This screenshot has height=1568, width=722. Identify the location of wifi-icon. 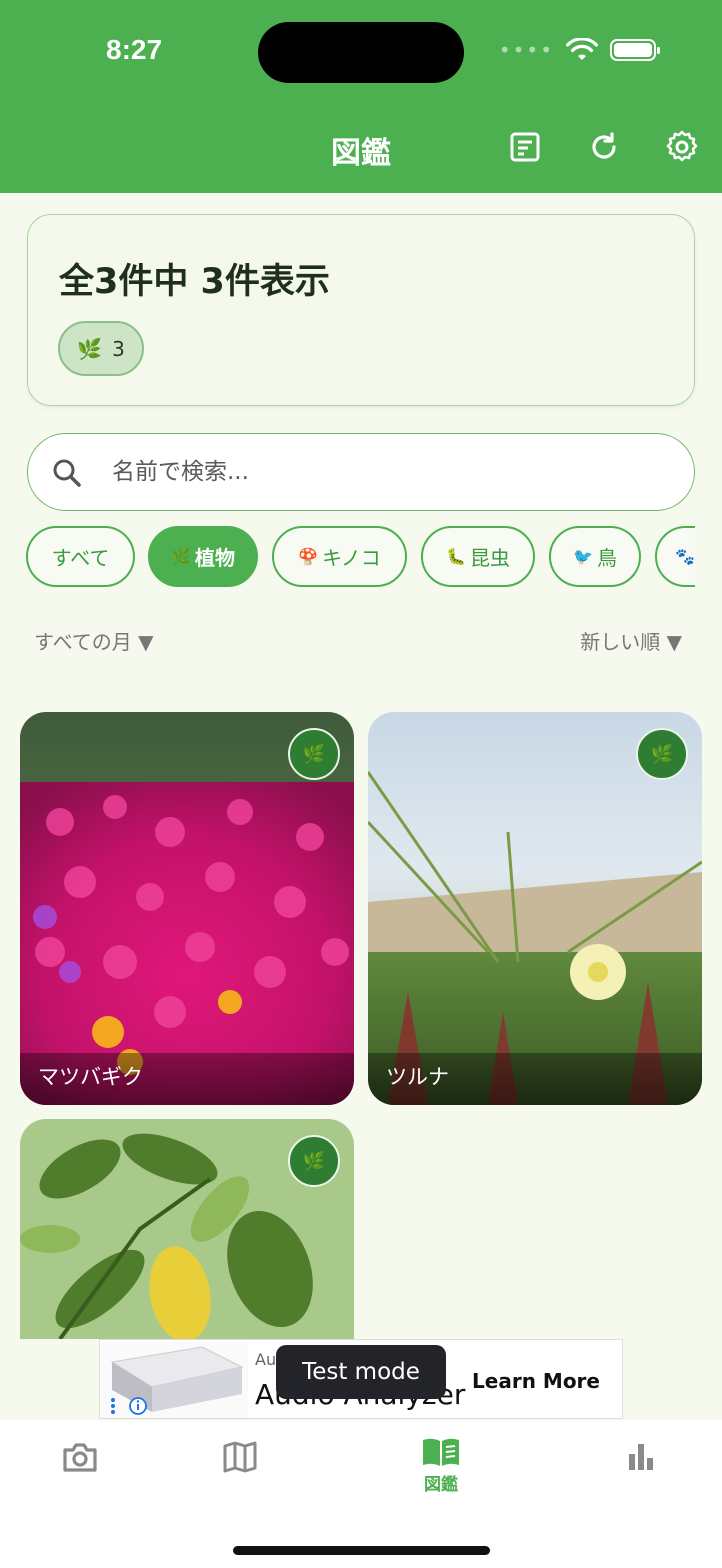
(582, 49).